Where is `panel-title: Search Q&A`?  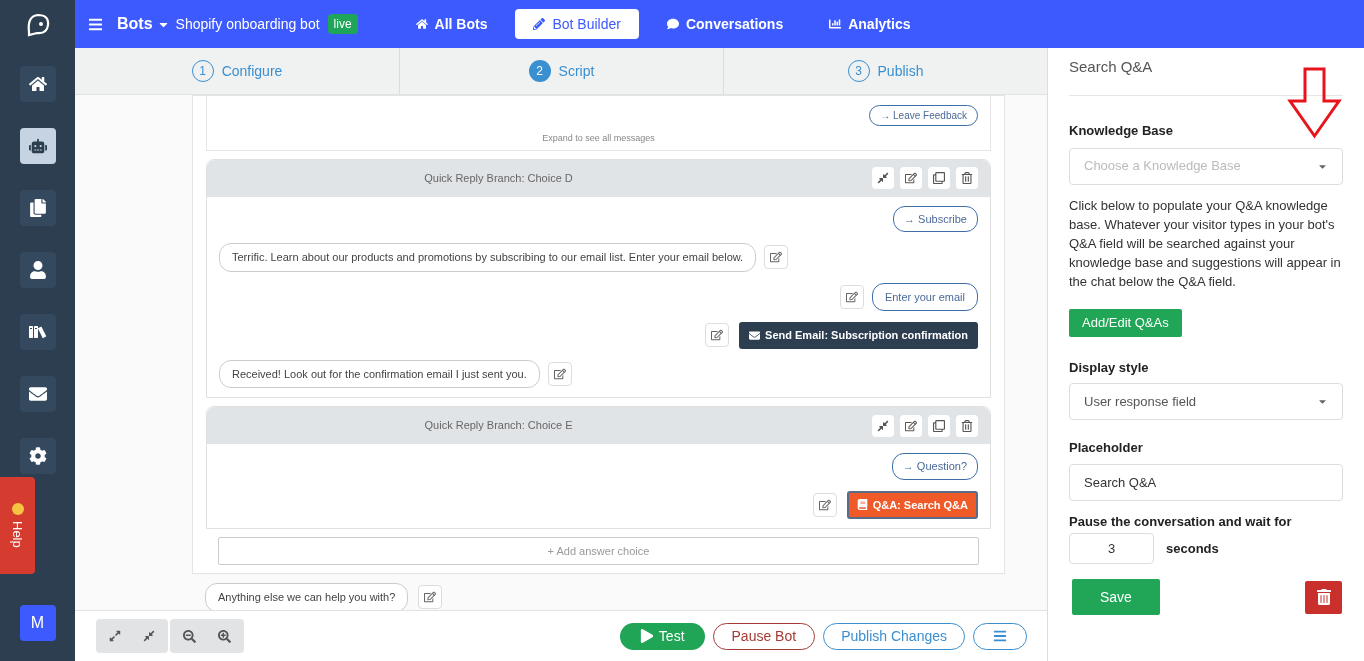
panel-title: Search Q&A is located at coordinates (1111, 66).